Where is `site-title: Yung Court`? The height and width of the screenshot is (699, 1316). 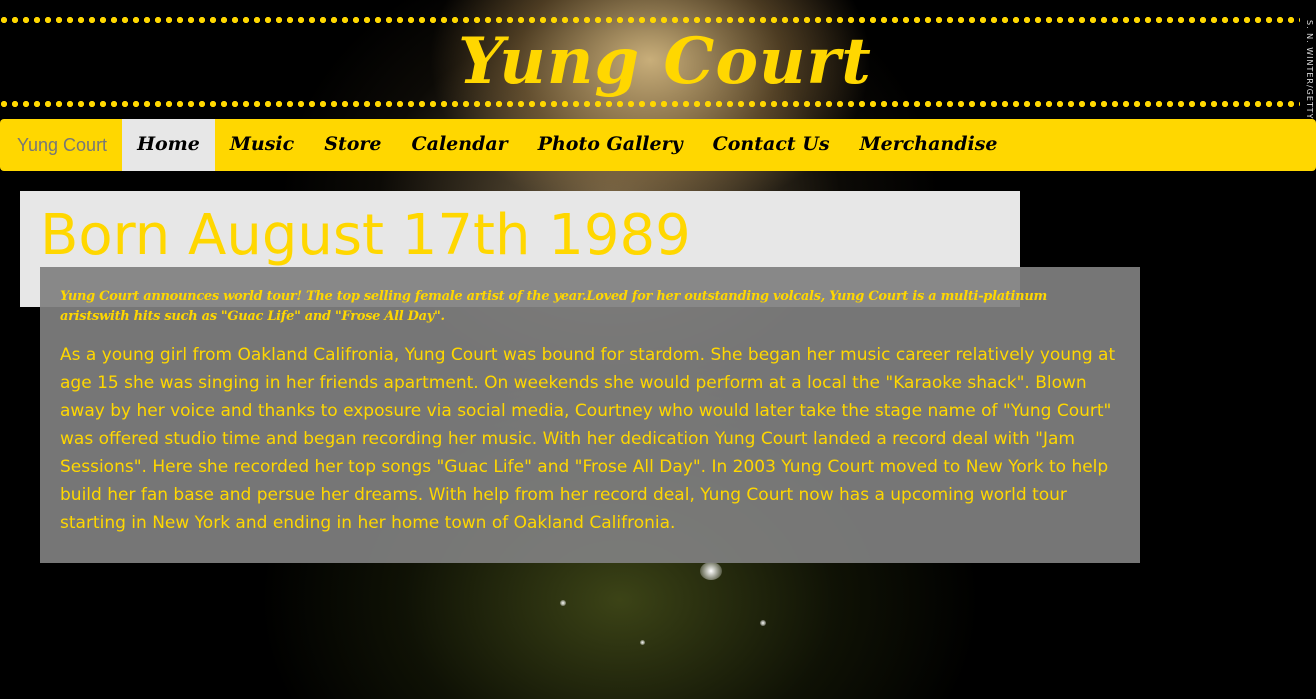 site-title: Yung Court is located at coordinates (665, 61).